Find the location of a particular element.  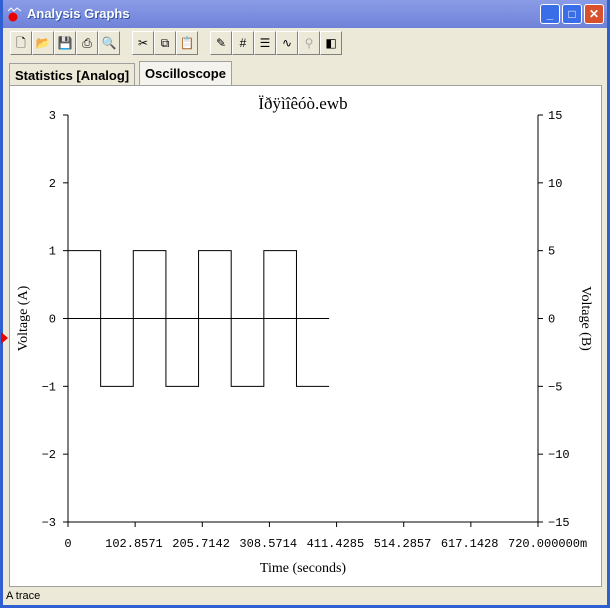

save-icon: 💾 is located at coordinates (65, 43).